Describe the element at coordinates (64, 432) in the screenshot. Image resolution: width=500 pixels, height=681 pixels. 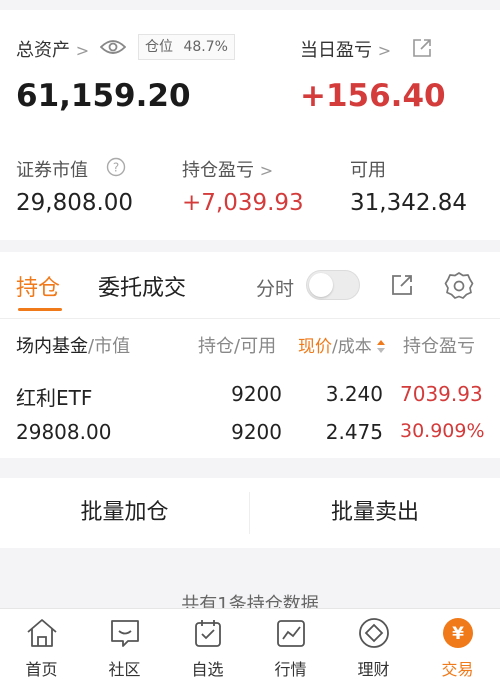
I see `fund-market-value: 29808.00` at that location.